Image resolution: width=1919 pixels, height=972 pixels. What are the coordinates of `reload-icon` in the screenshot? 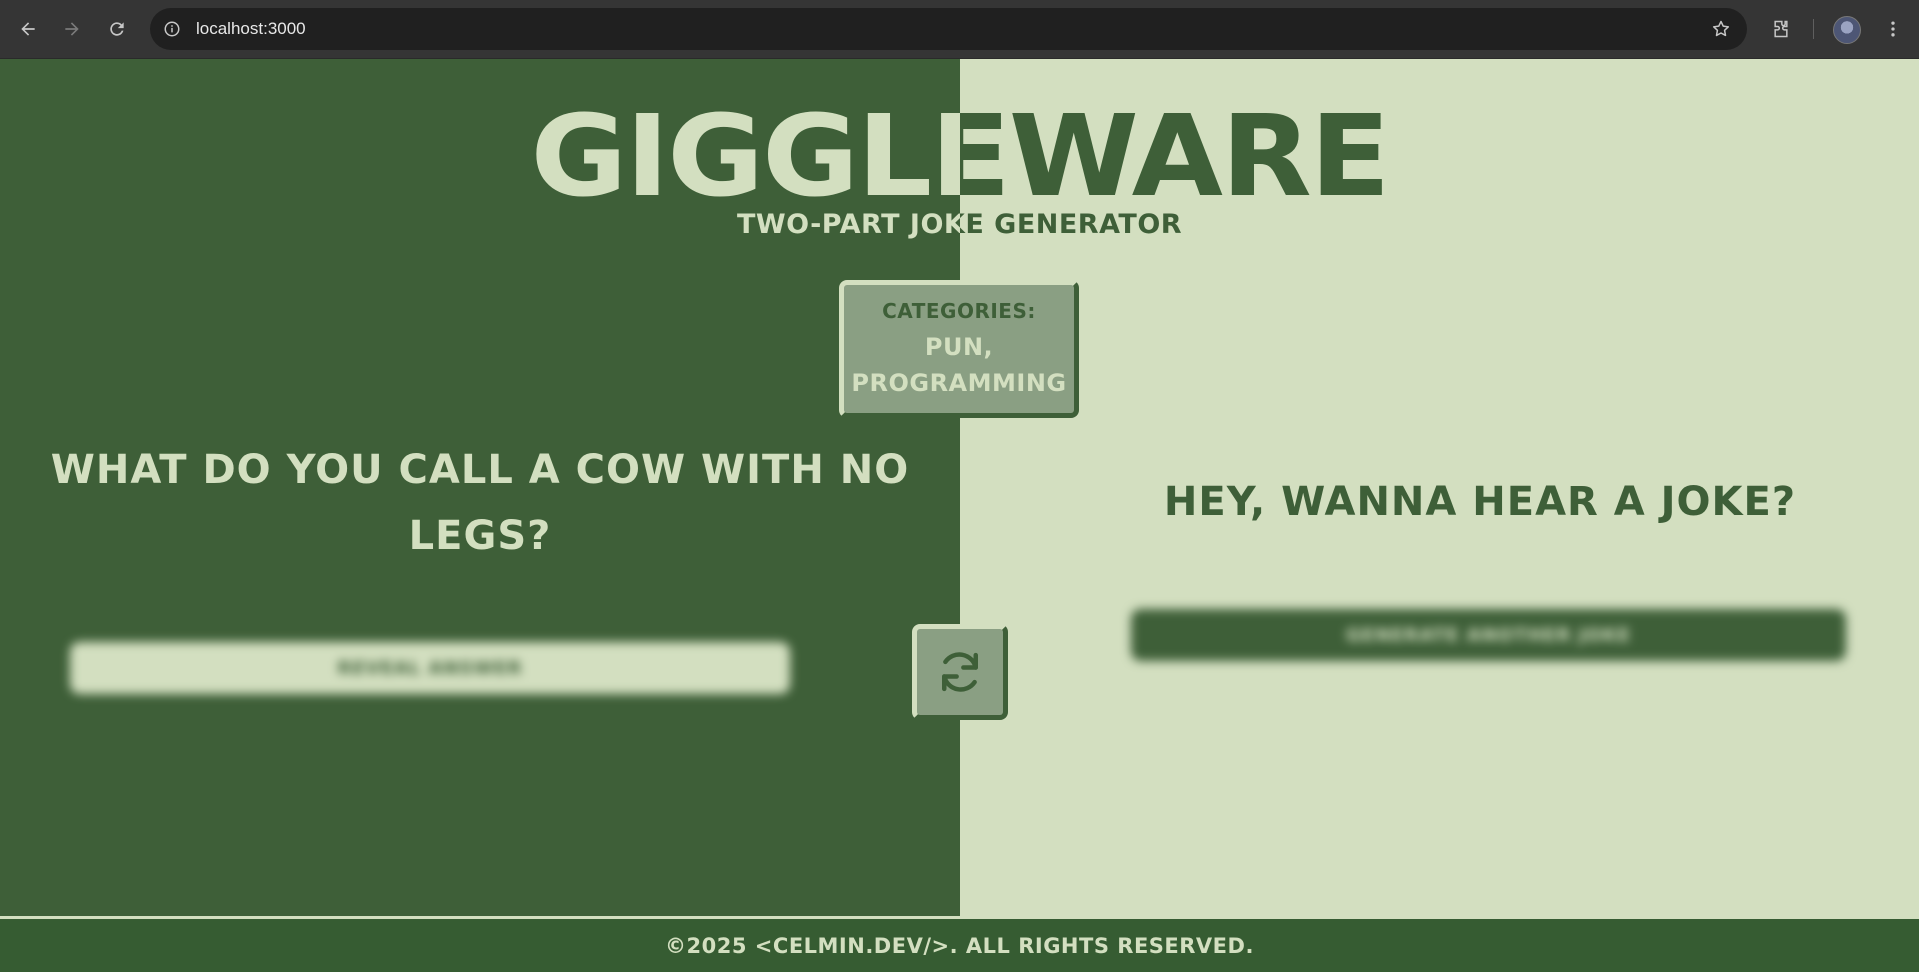 It's located at (117, 29).